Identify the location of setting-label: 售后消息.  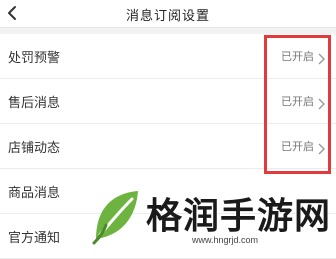
(34, 103).